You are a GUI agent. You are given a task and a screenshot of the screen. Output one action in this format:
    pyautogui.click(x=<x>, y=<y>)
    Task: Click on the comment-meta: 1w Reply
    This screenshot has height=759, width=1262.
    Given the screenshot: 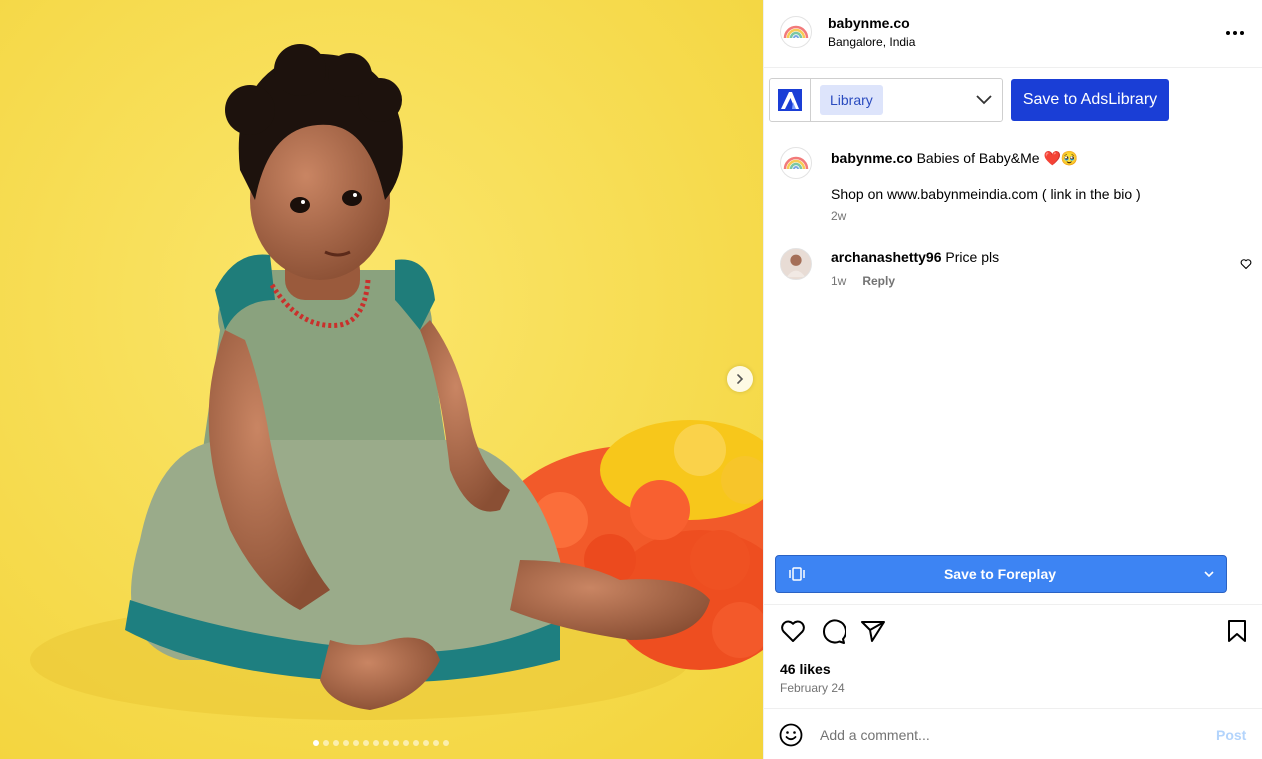 What is the action you would take?
    pyautogui.click(x=1031, y=281)
    